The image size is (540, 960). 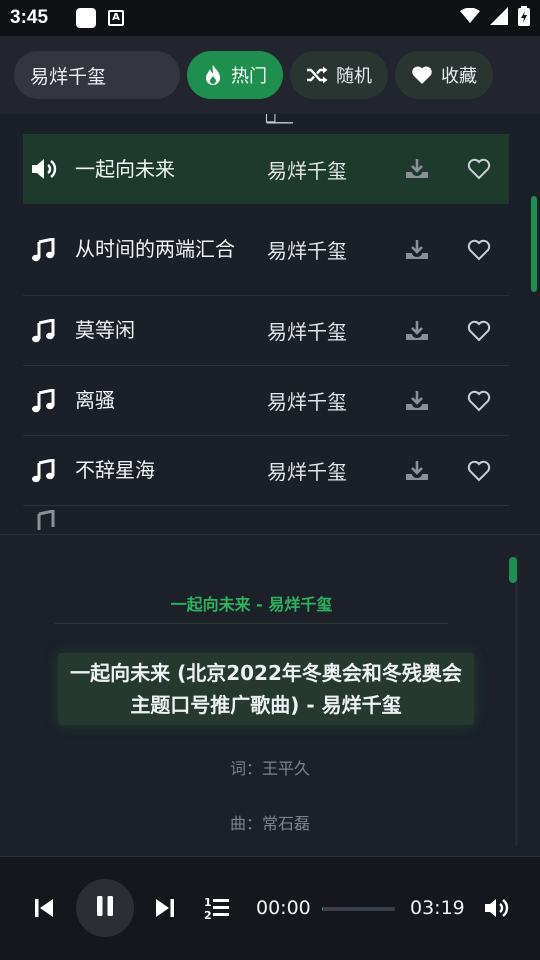 What do you see at coordinates (437, 908) in the screenshot?
I see `total-time: 03:19` at bounding box center [437, 908].